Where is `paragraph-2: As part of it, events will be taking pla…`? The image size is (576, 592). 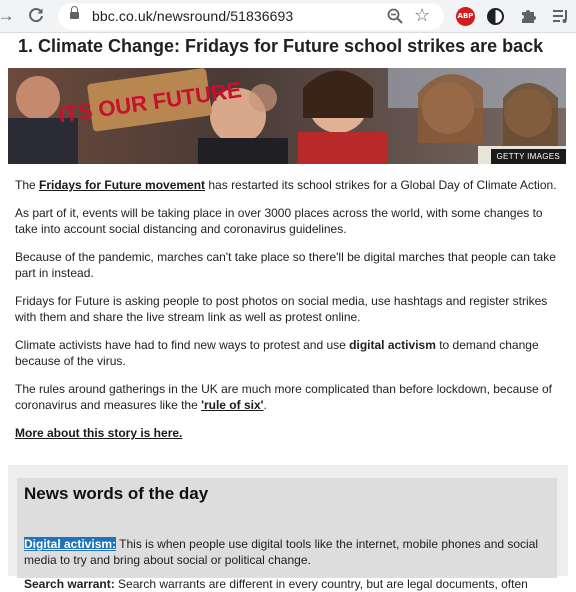 paragraph-2: As part of it, events will be taking pla… is located at coordinates (279, 221).